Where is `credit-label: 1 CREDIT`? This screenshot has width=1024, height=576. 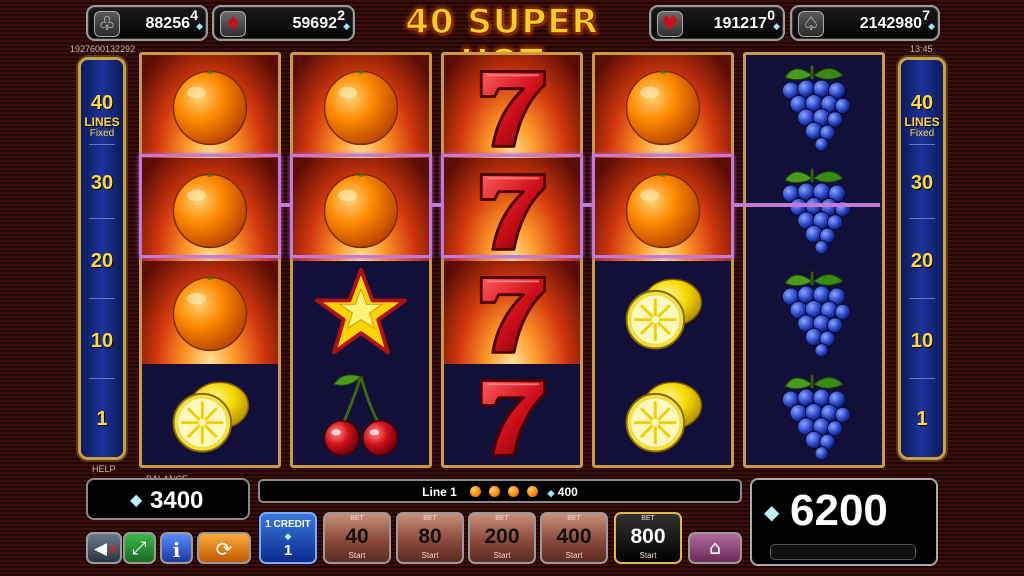 credit-label: 1 CREDIT is located at coordinates (288, 524).